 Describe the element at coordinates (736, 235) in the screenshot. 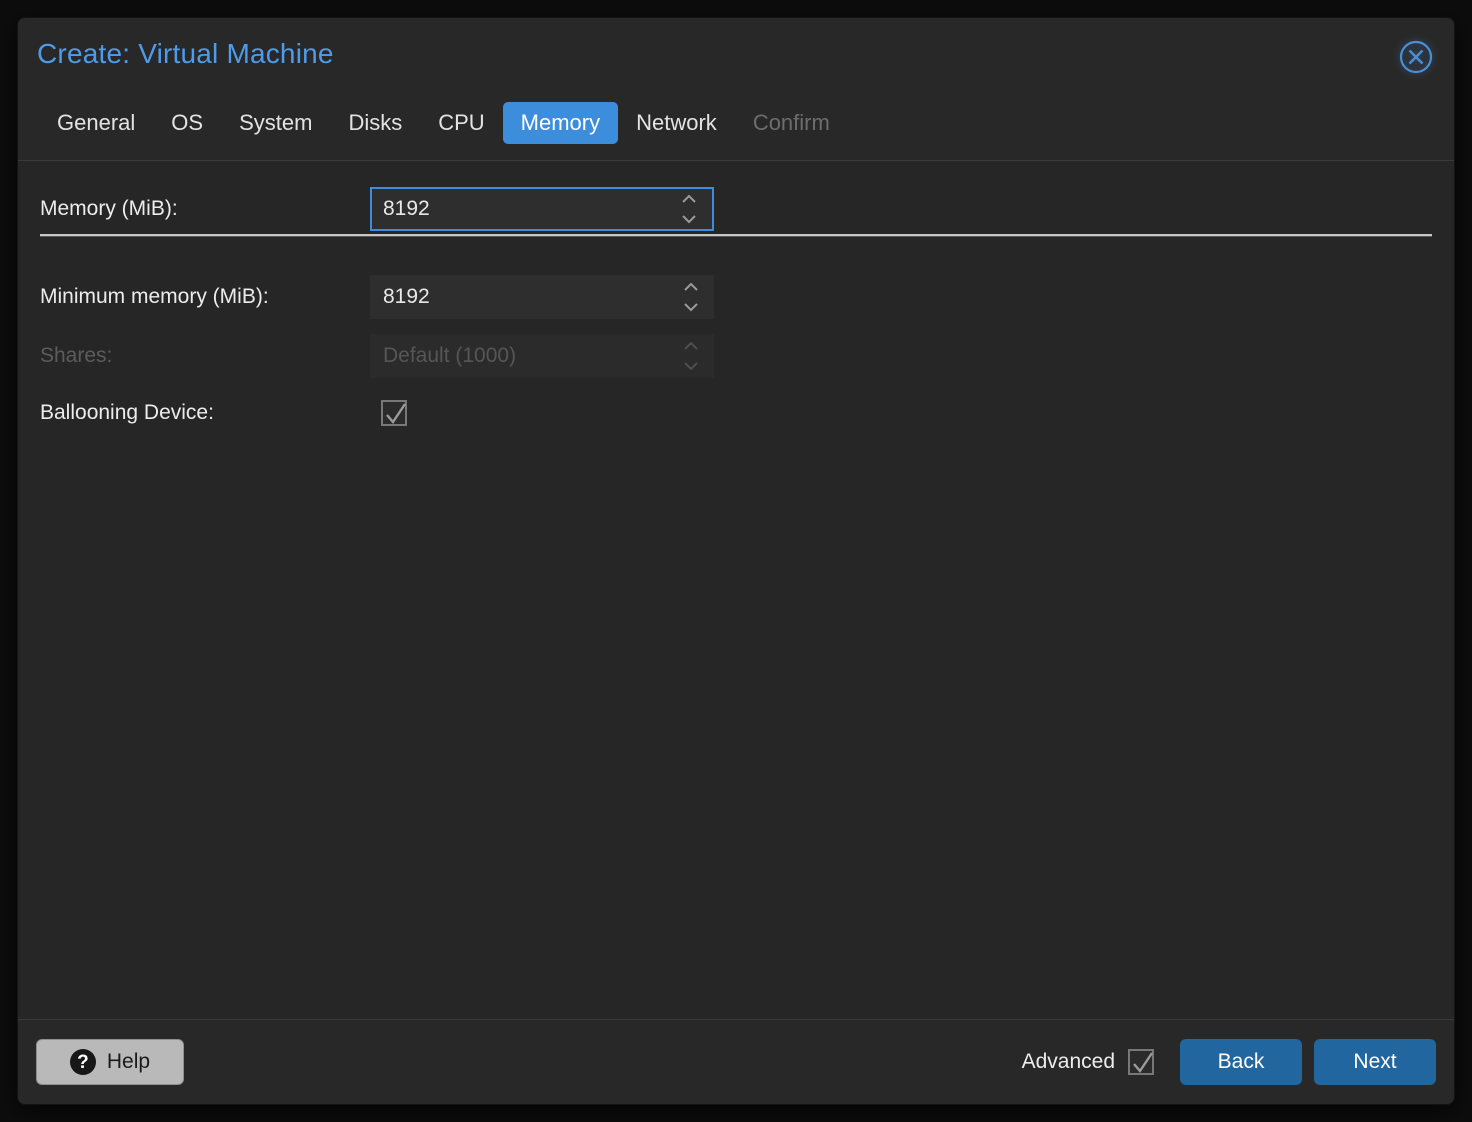

I see `section-divider` at that location.